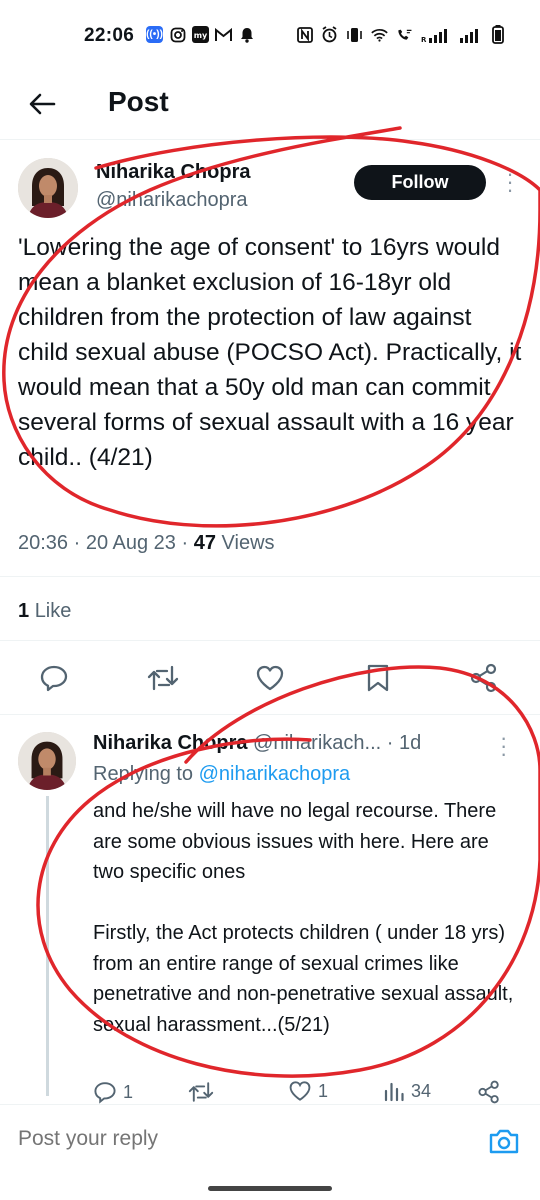 The image size is (540, 1200). Describe the element at coordinates (24, 611) in the screenshot. I see `likes-count: 1` at that location.